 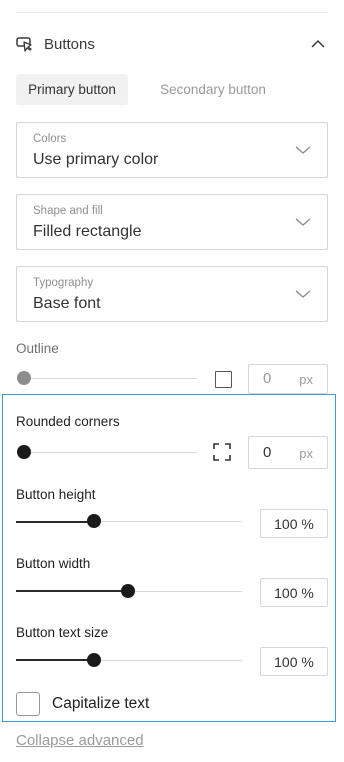 What do you see at coordinates (62, 632) in the screenshot?
I see `button-text-size-label: Button text size` at bounding box center [62, 632].